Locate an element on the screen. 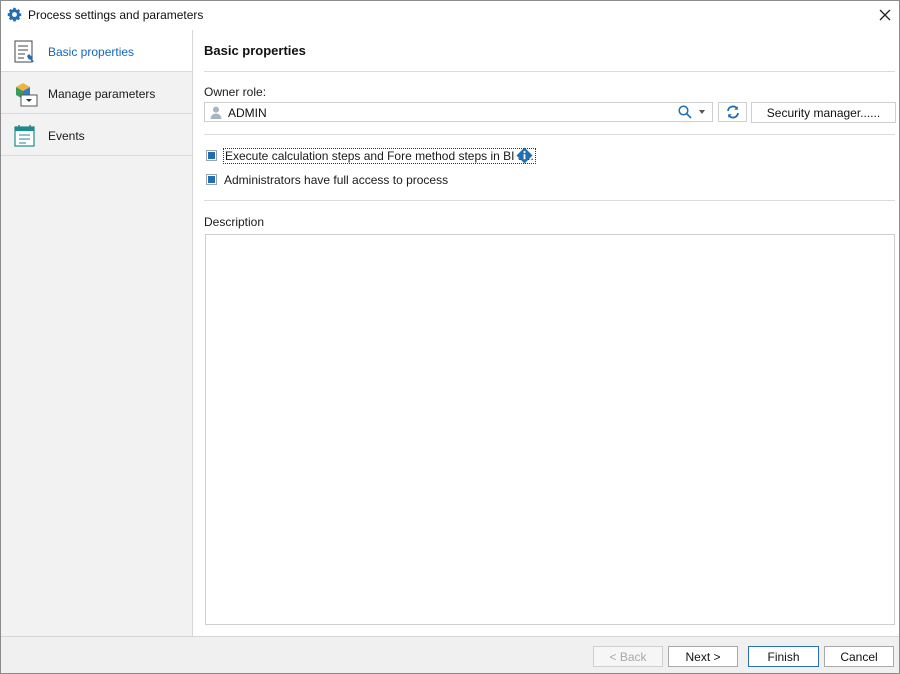 The image size is (900, 674). page-title: Basic properties is located at coordinates (255, 50).